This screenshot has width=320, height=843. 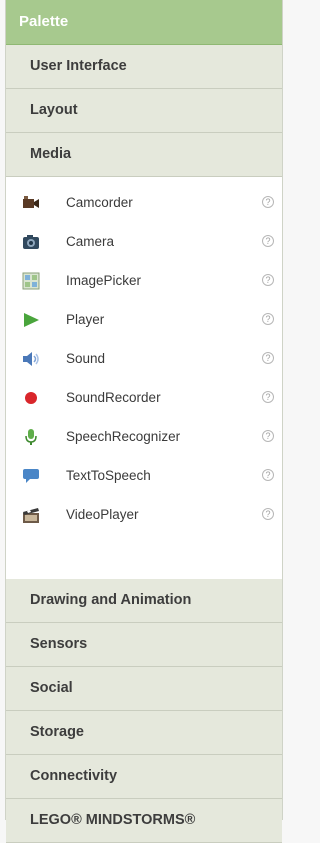 I want to click on palette-item-camera: Camera ?, so click(x=144, y=241).